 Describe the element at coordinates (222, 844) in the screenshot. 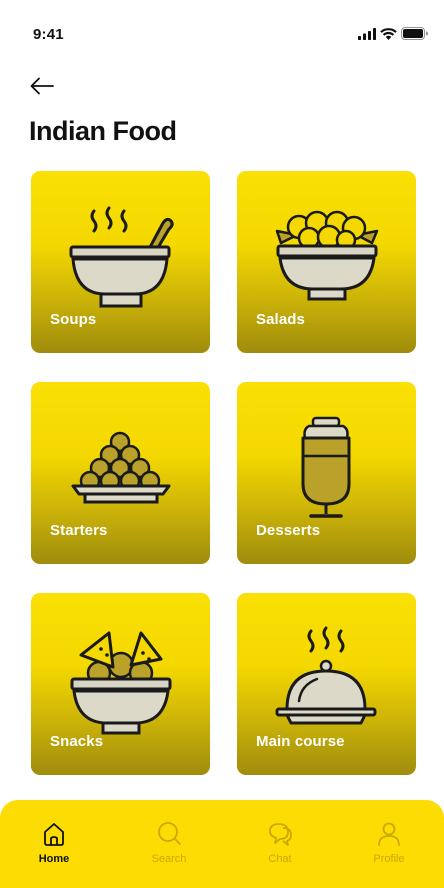

I see `bottom-nav: Home Search Chat Profile` at that location.